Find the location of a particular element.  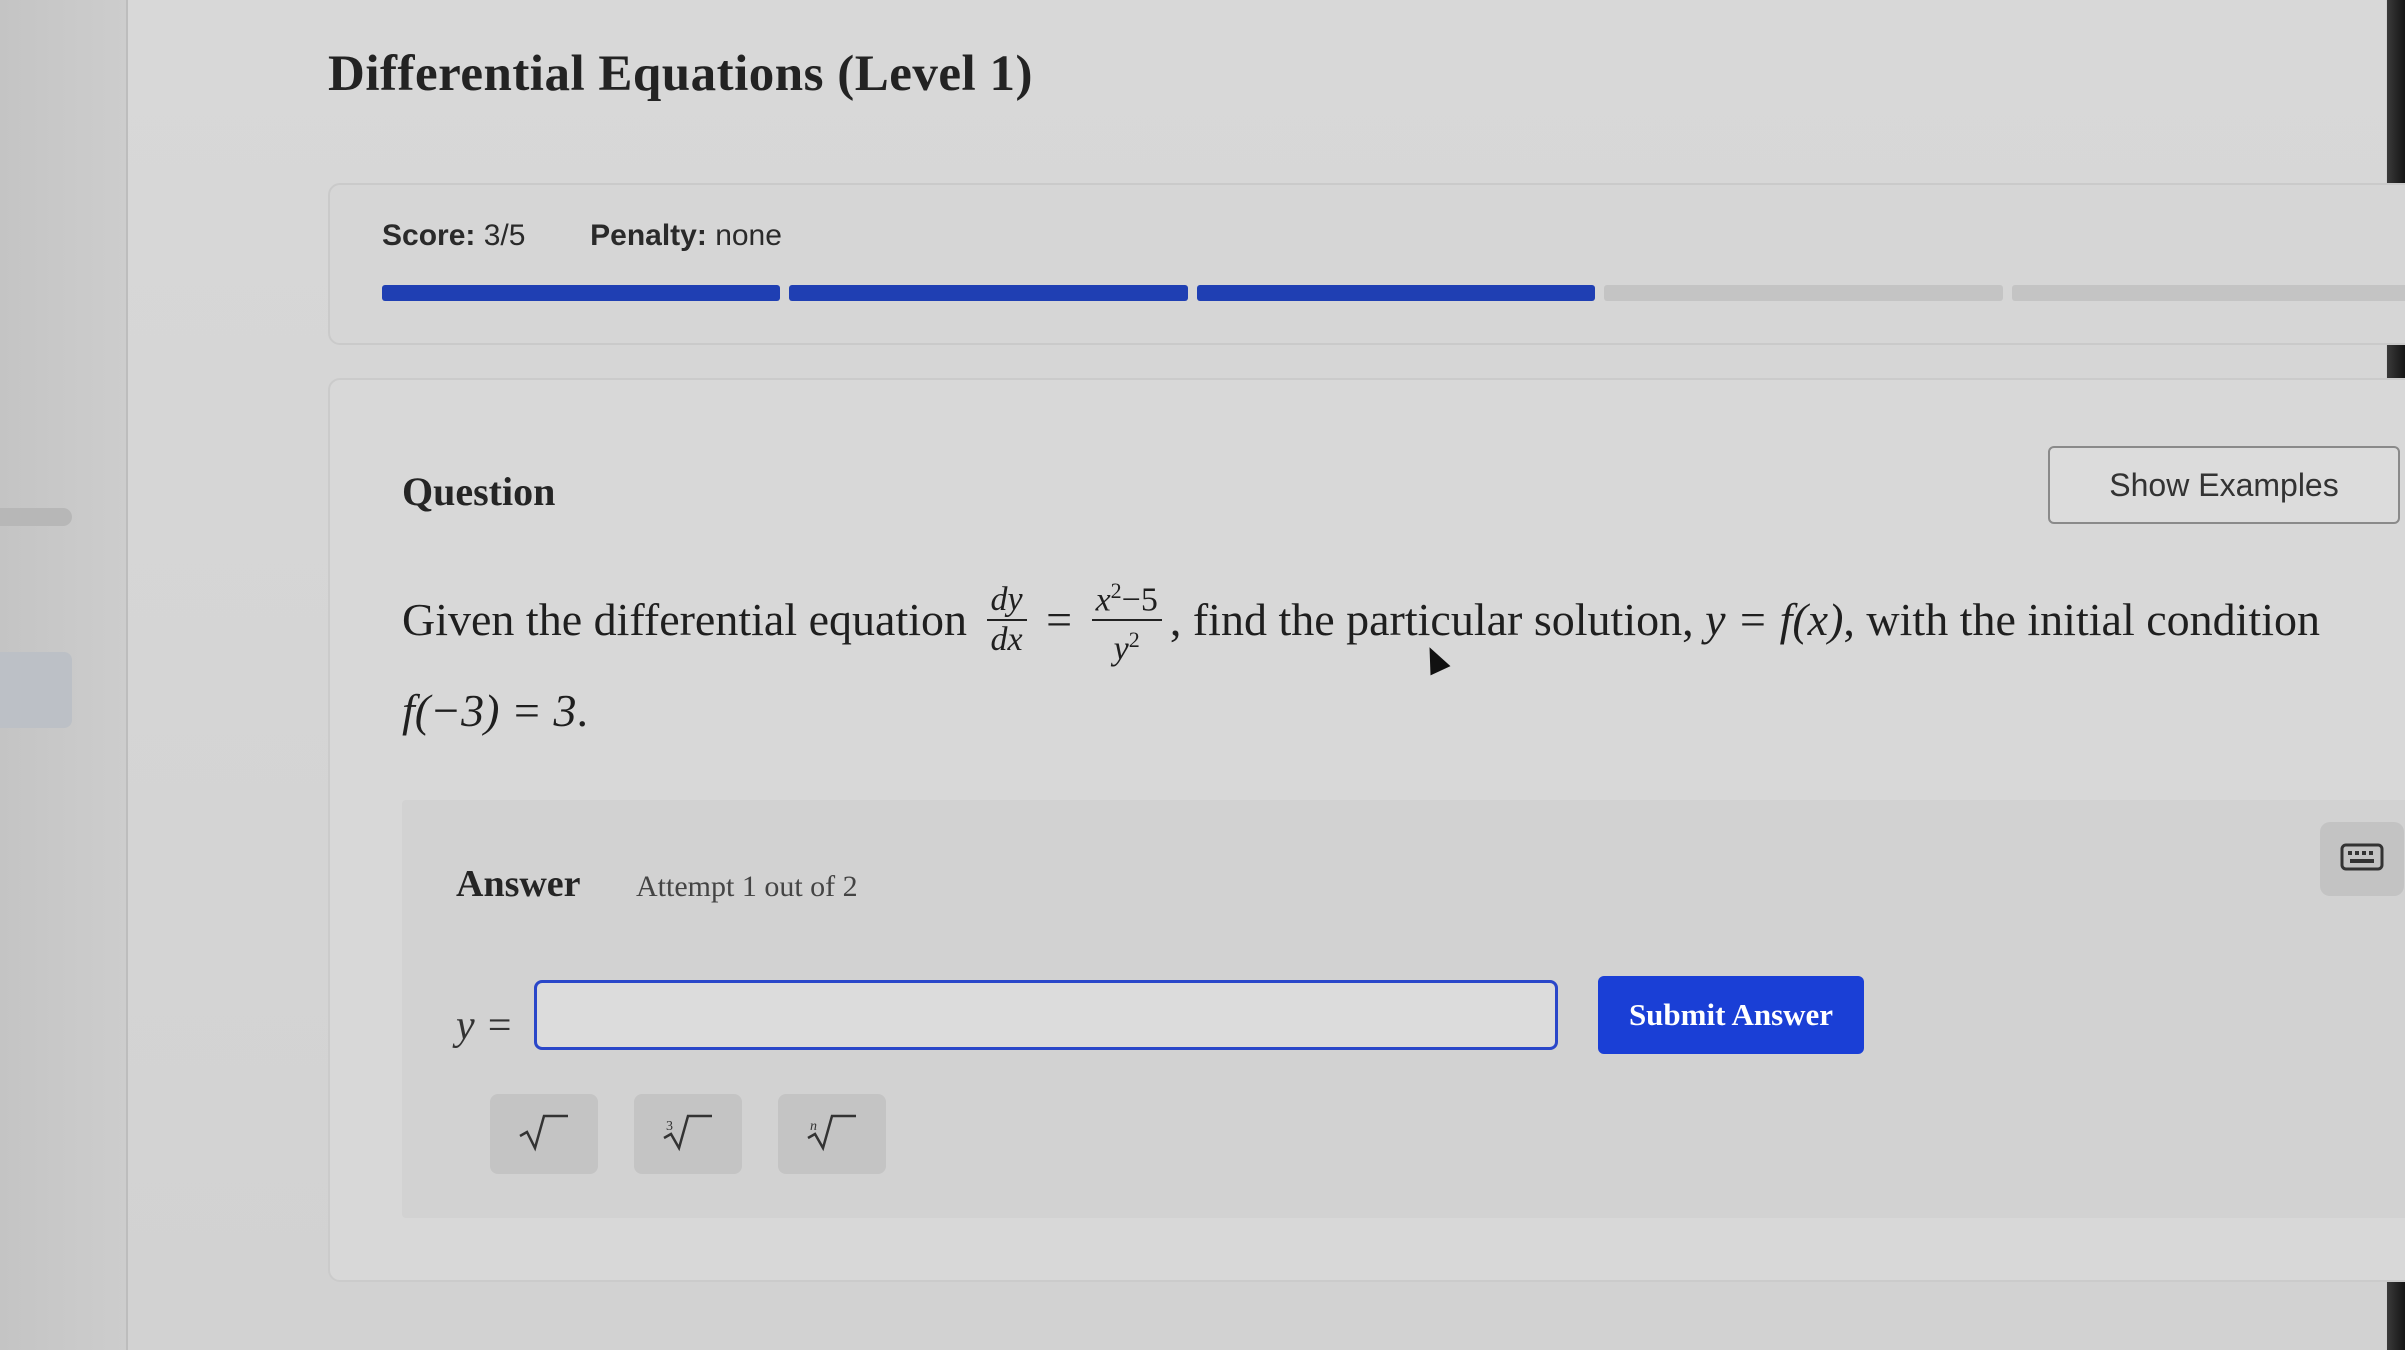

rhs-denominator: y2 is located at coordinates (1126, 647).